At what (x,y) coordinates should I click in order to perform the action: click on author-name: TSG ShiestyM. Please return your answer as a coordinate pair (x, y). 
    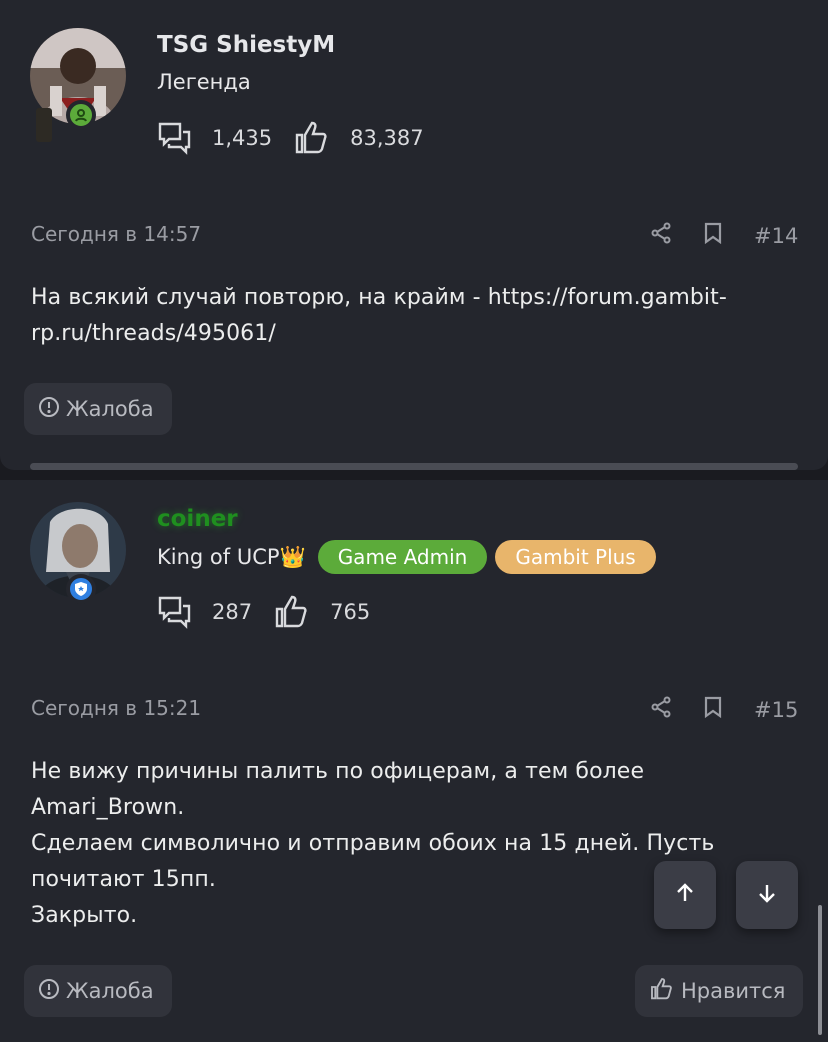
    Looking at the image, I should click on (246, 45).